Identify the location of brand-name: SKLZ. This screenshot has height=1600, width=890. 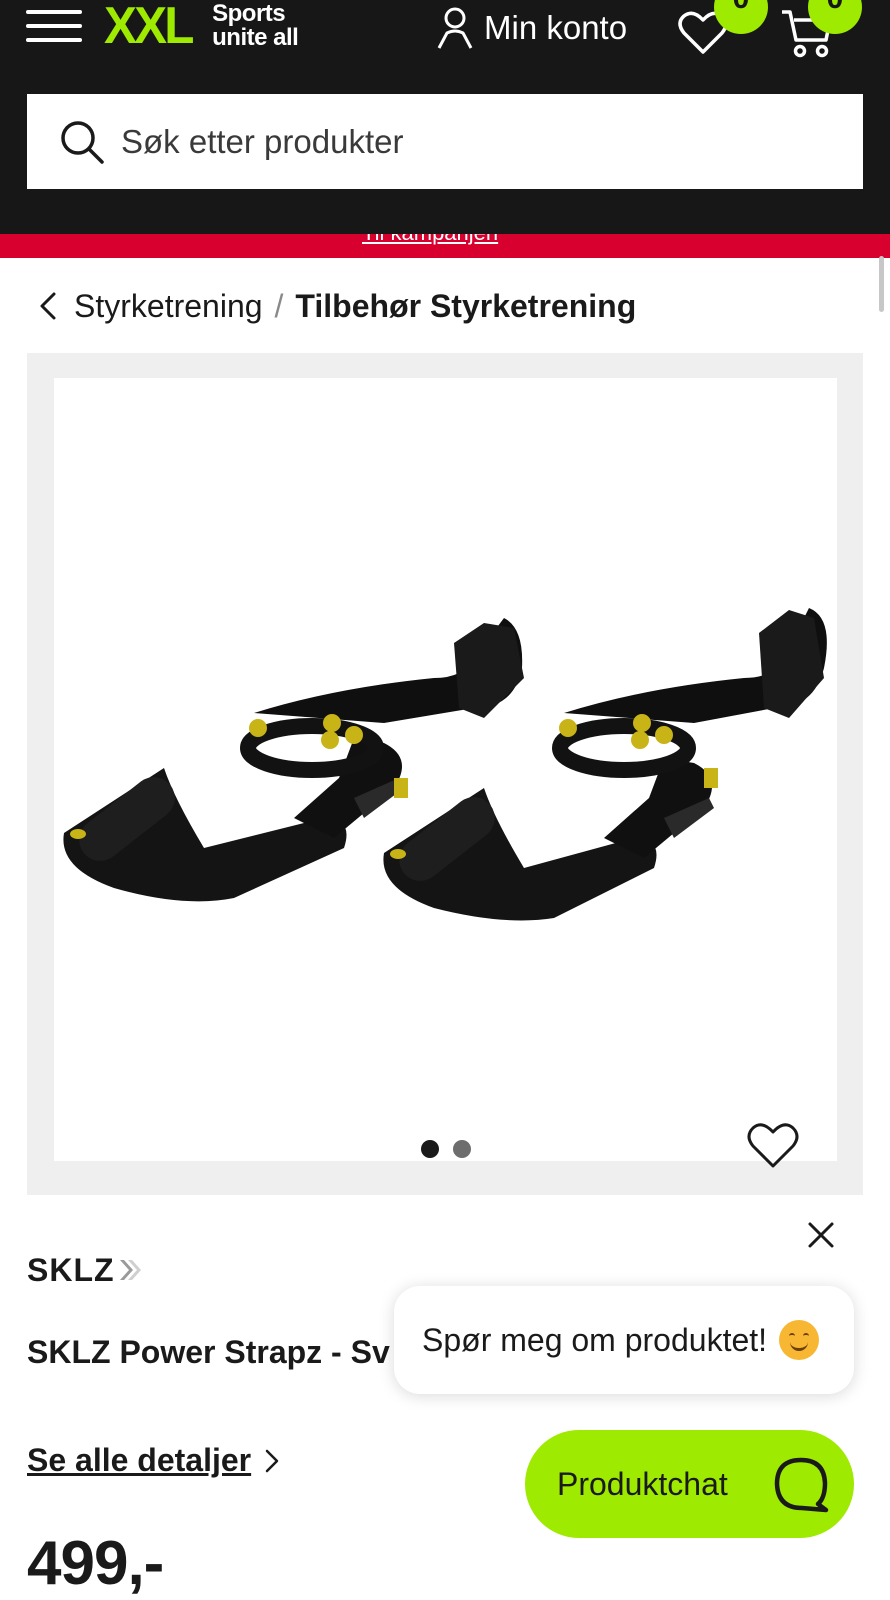
(71, 1269).